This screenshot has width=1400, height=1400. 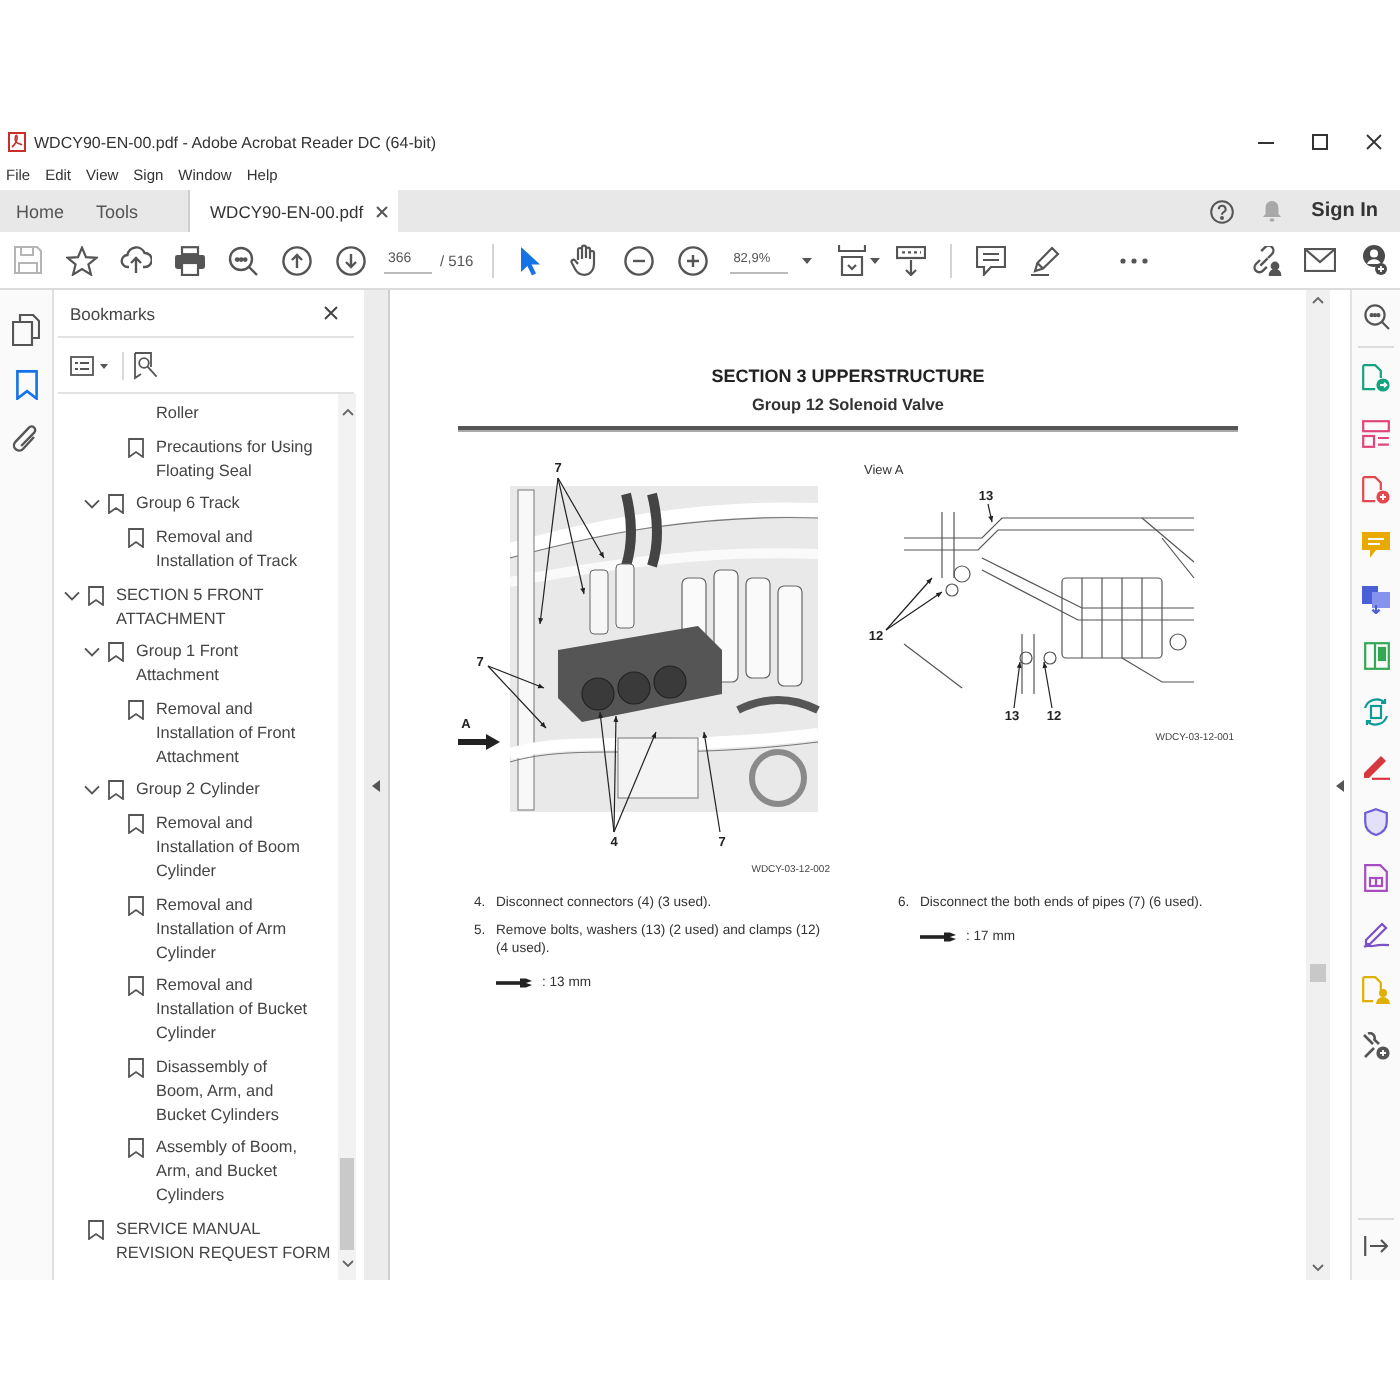 I want to click on document-cycle-icon, so click(x=1376, y=712).